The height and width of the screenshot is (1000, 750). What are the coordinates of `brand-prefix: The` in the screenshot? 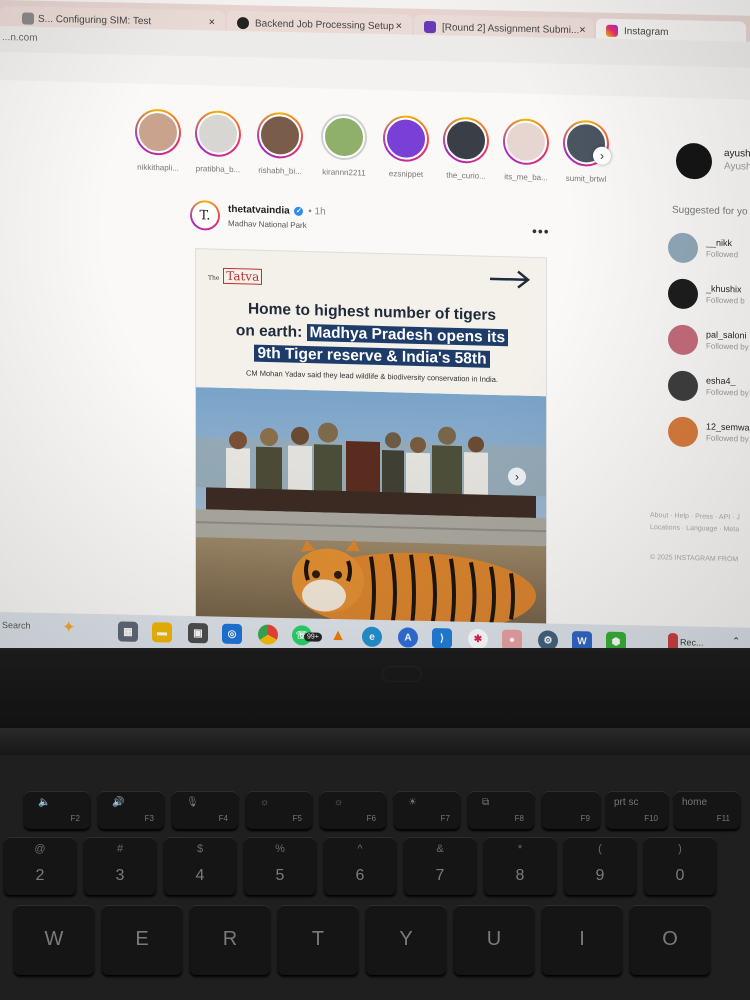 It's located at (214, 278).